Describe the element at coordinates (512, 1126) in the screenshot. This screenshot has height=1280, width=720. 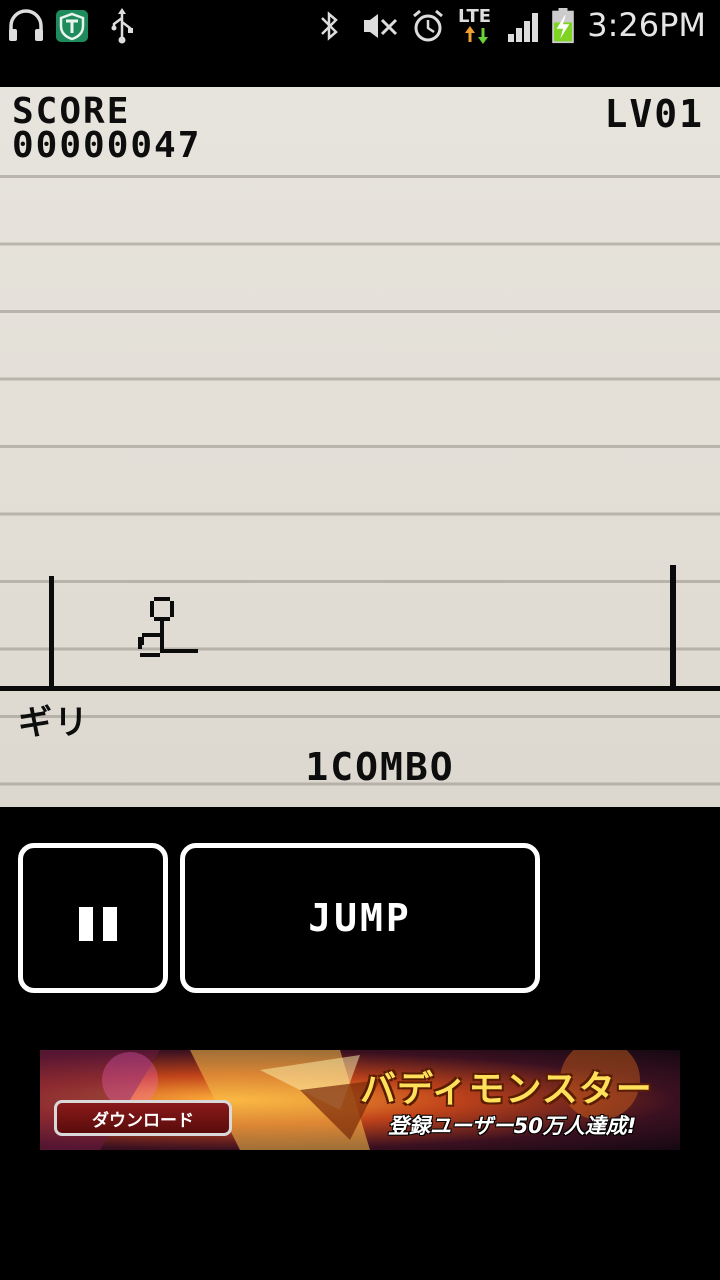
I see `ad-subtitle: 登録ユーザー50万人達成!` at that location.